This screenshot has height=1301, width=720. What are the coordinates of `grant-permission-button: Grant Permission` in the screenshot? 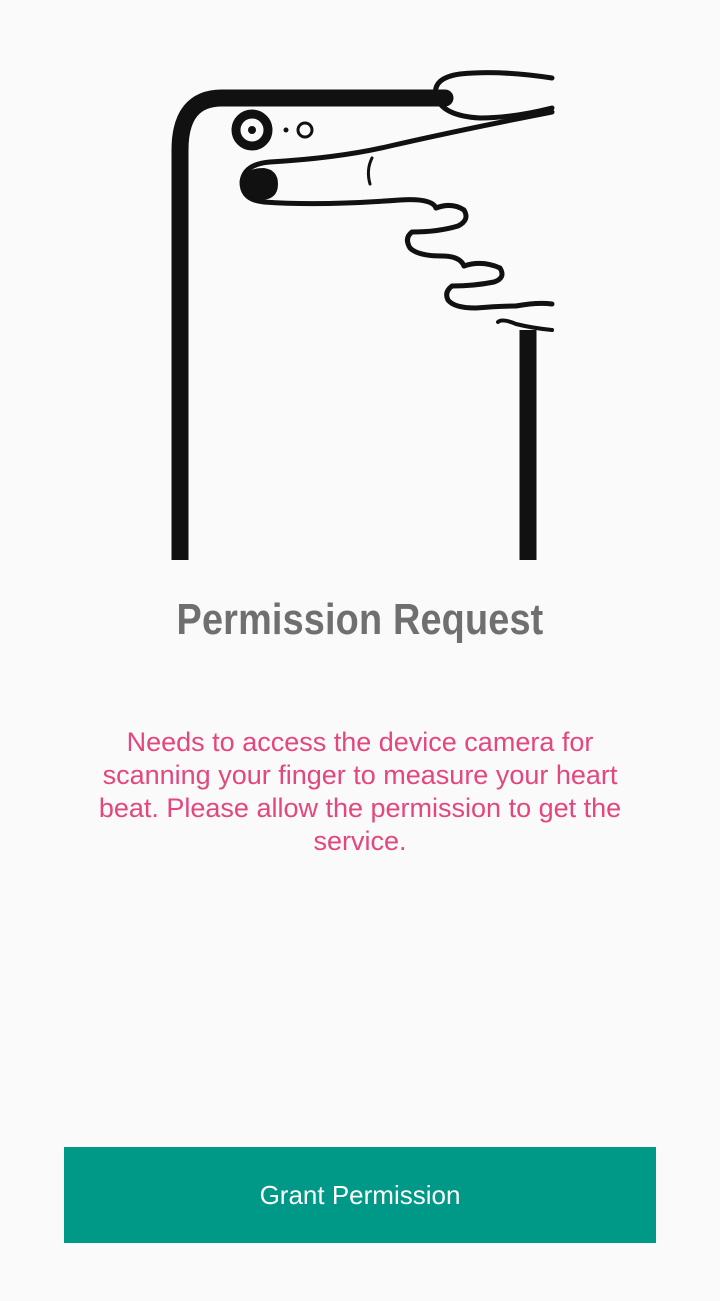 It's located at (360, 1195).